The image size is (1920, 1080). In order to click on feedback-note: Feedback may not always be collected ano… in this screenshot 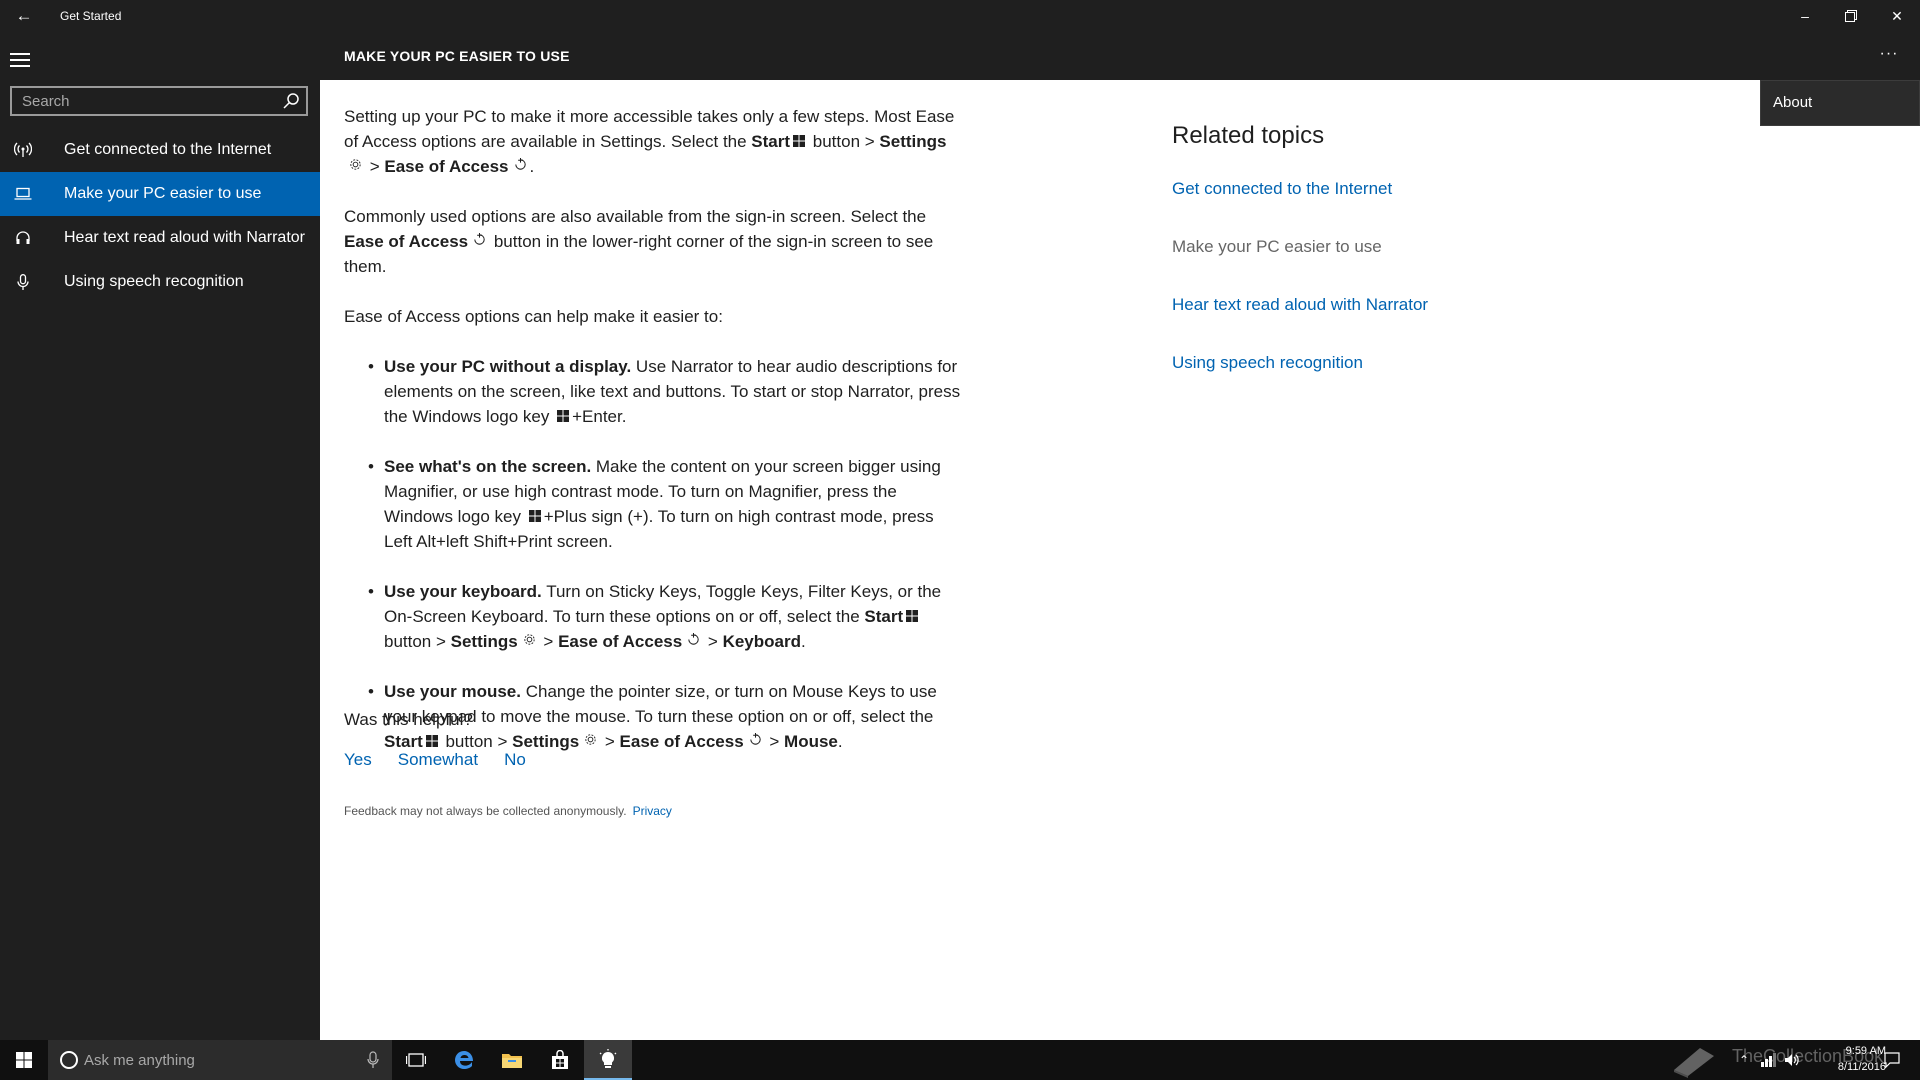, I will do `click(694, 811)`.